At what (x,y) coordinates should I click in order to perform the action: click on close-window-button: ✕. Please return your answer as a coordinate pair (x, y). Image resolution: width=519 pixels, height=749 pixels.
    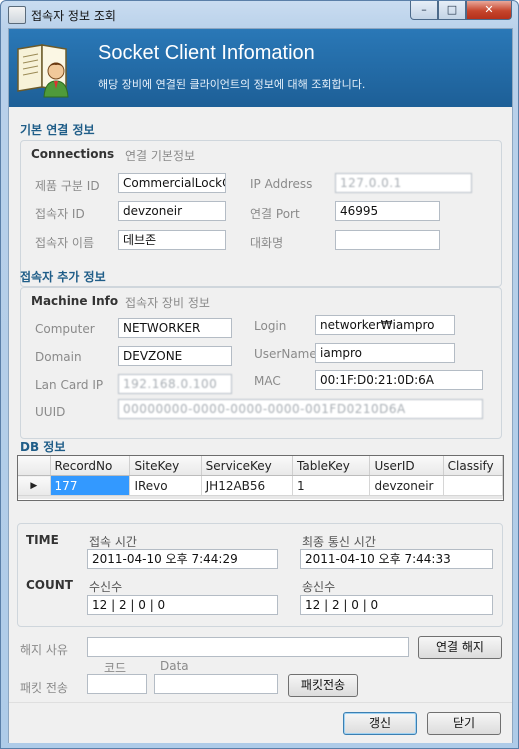
    Looking at the image, I should click on (489, 10).